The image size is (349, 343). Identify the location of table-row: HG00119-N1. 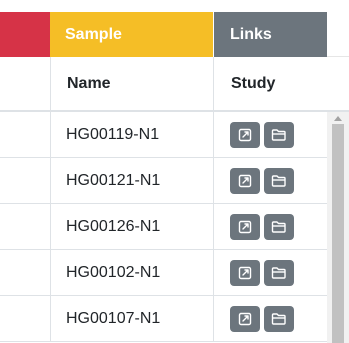
(163, 135).